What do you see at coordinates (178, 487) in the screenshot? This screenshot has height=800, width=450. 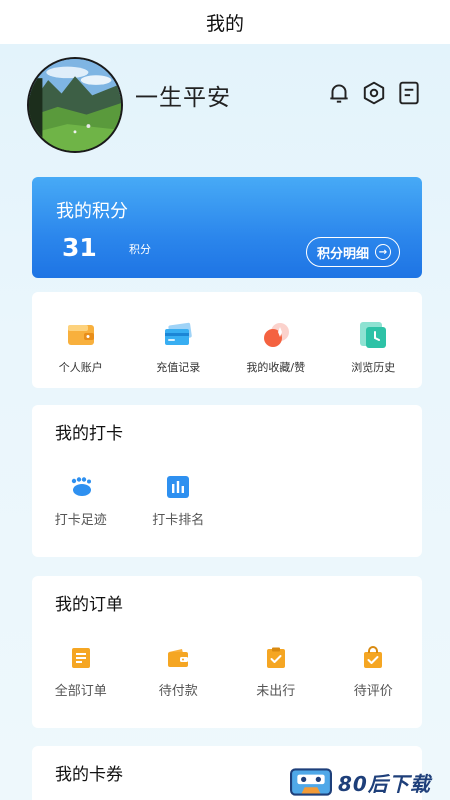 I see `ranking-icon` at bounding box center [178, 487].